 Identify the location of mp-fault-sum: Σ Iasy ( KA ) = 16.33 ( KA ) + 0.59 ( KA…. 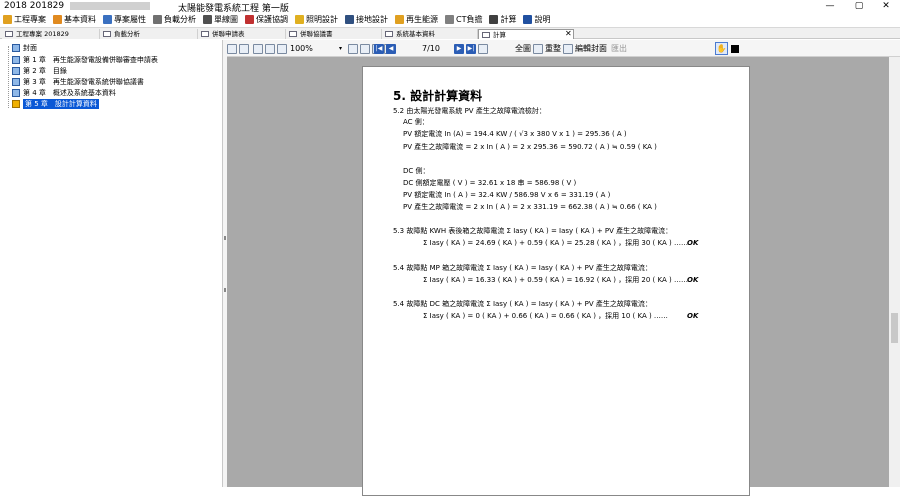
(555, 280).